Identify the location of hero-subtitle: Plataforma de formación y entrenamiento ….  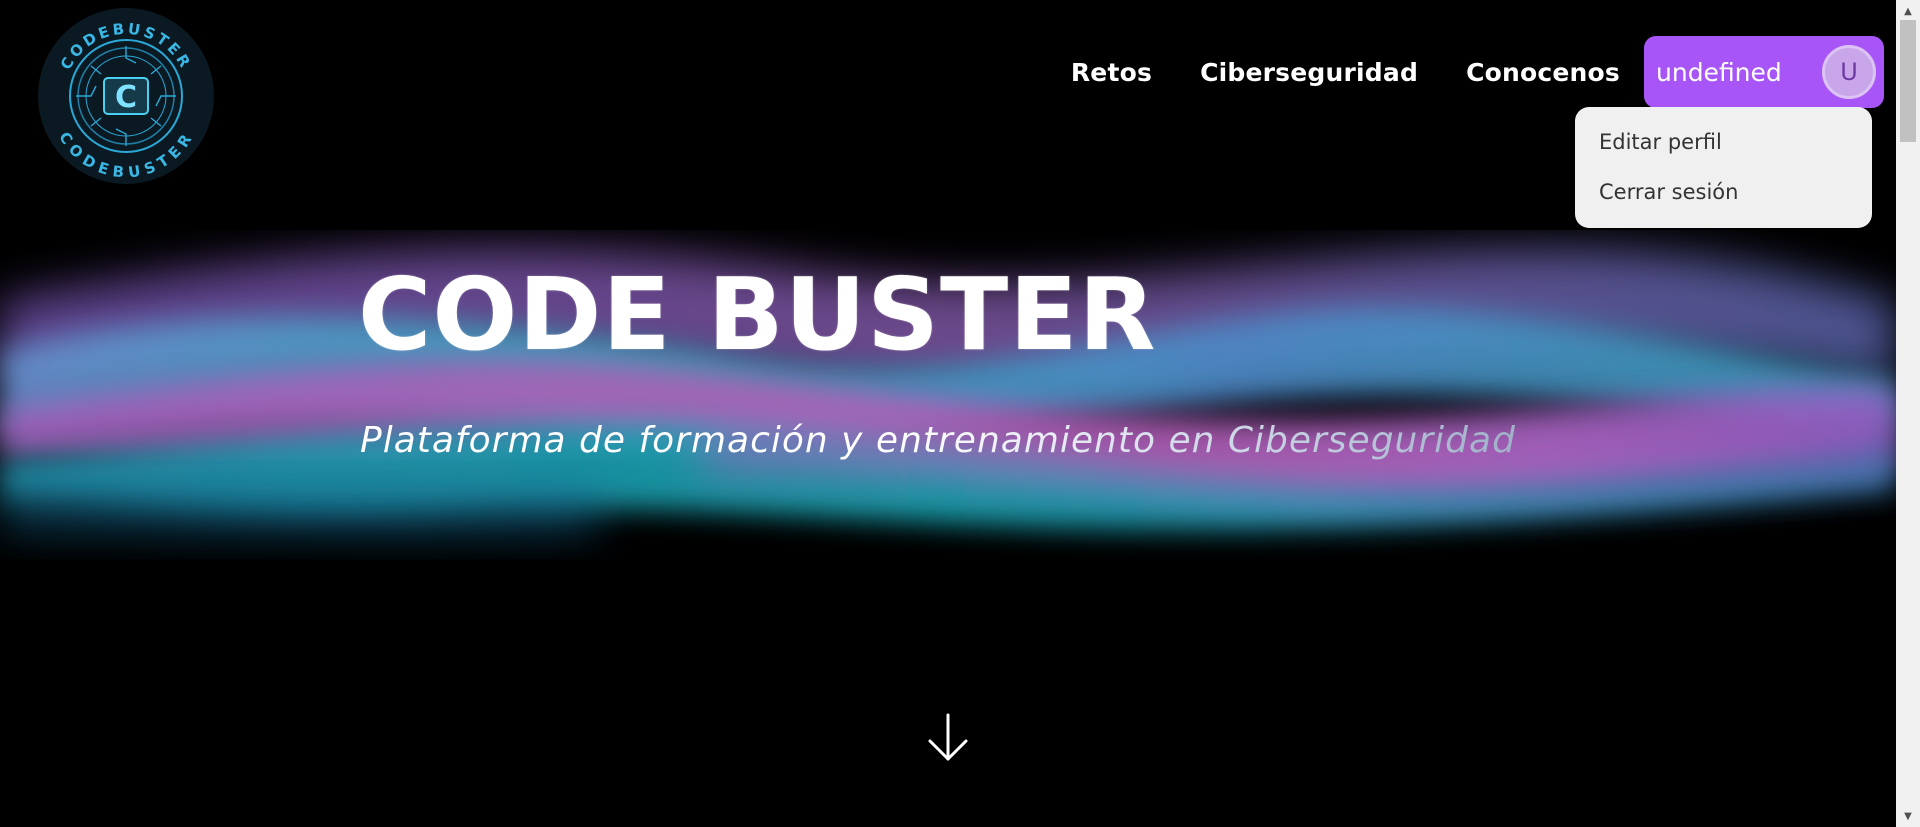
(938, 440).